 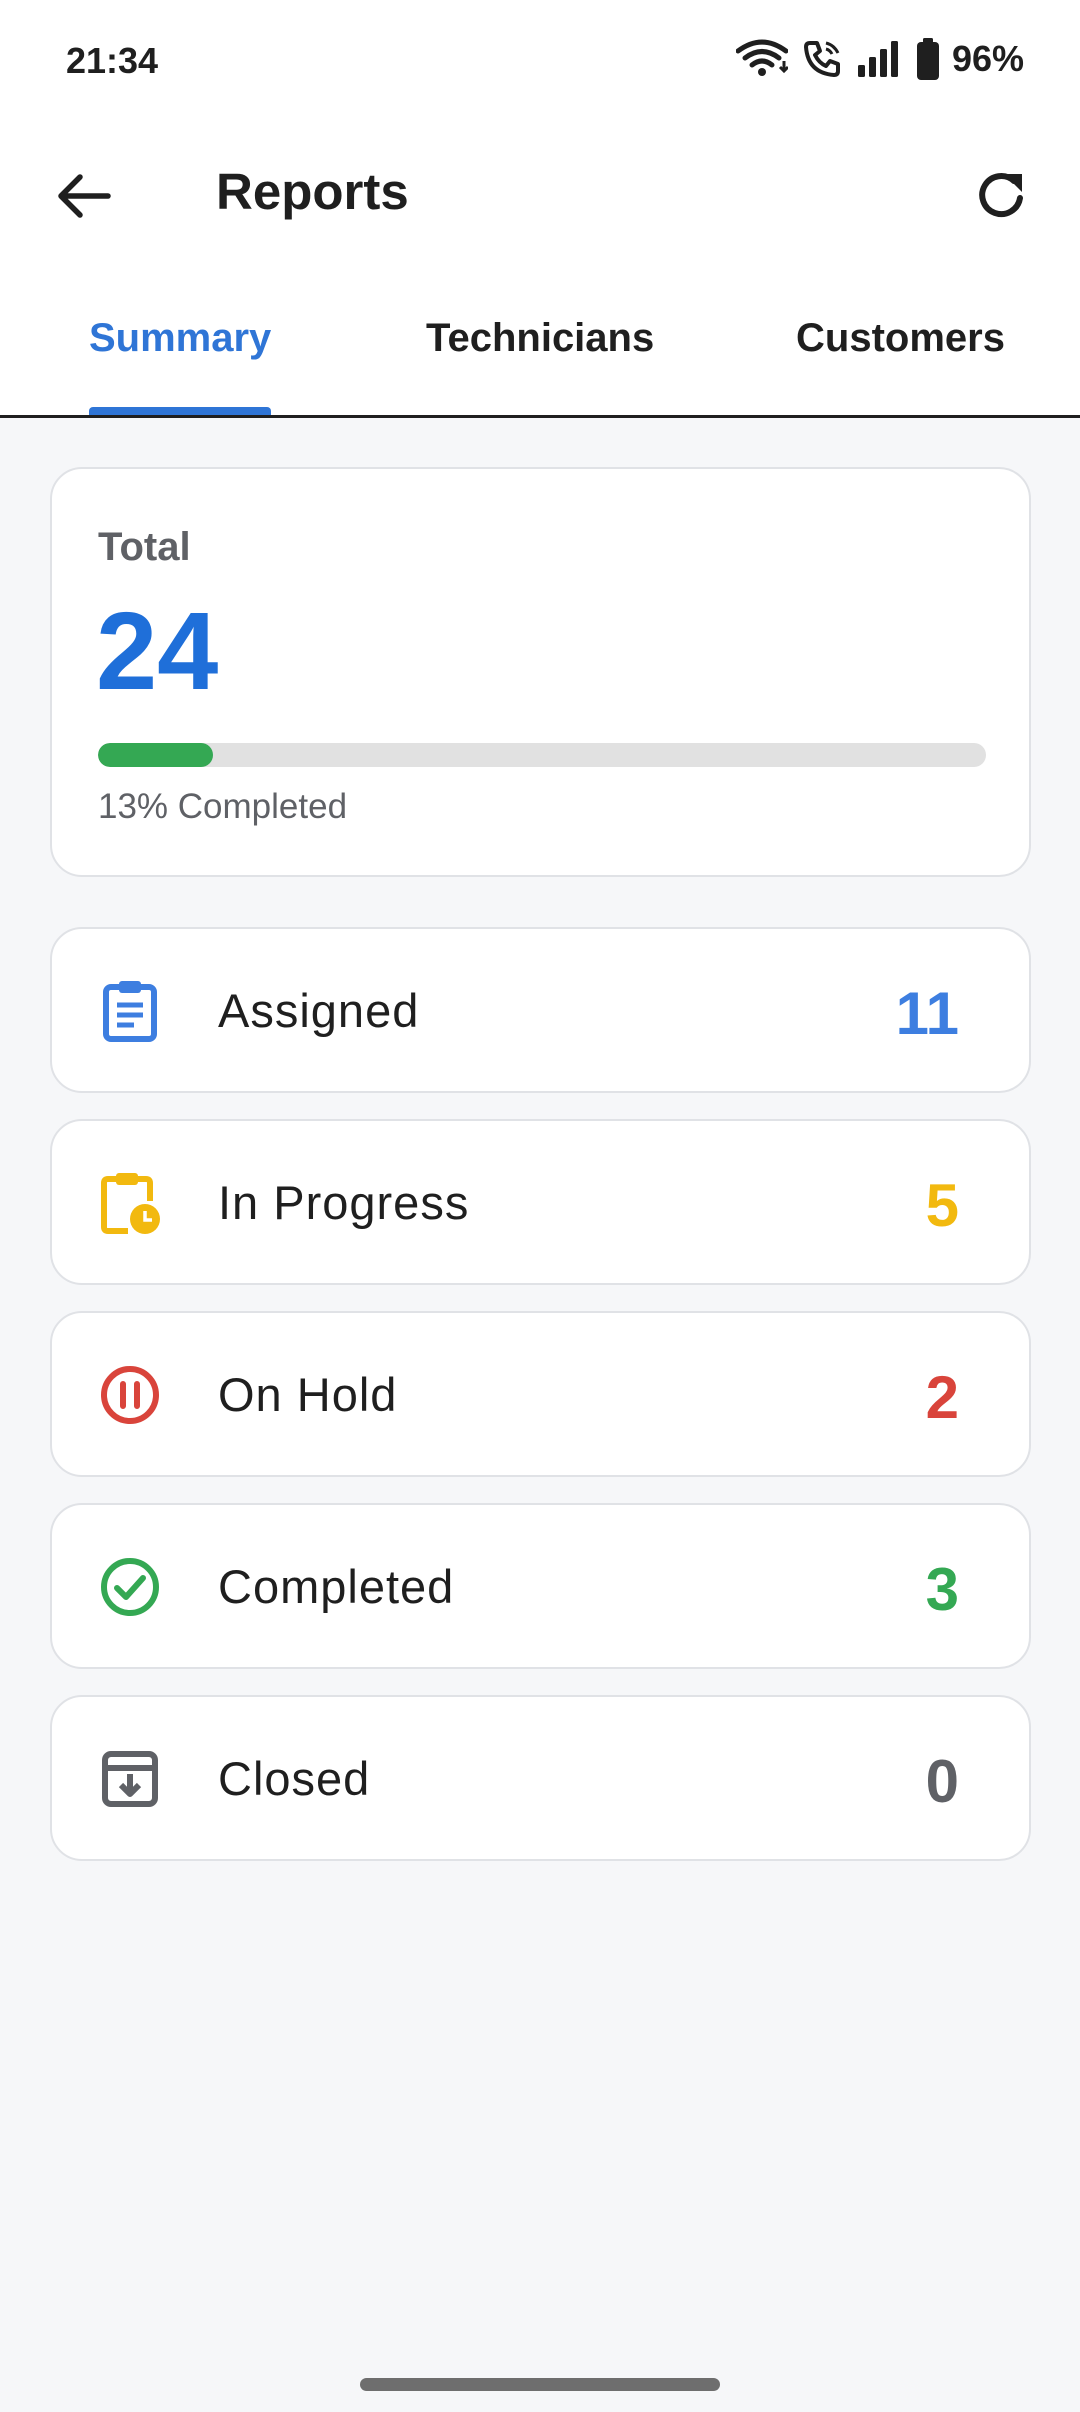 I want to click on arrow-left-icon, so click(x=84, y=198).